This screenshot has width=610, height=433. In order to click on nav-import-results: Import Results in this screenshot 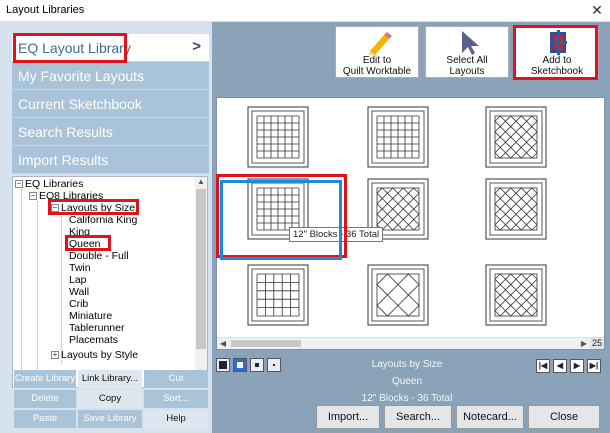, I will do `click(110, 160)`.